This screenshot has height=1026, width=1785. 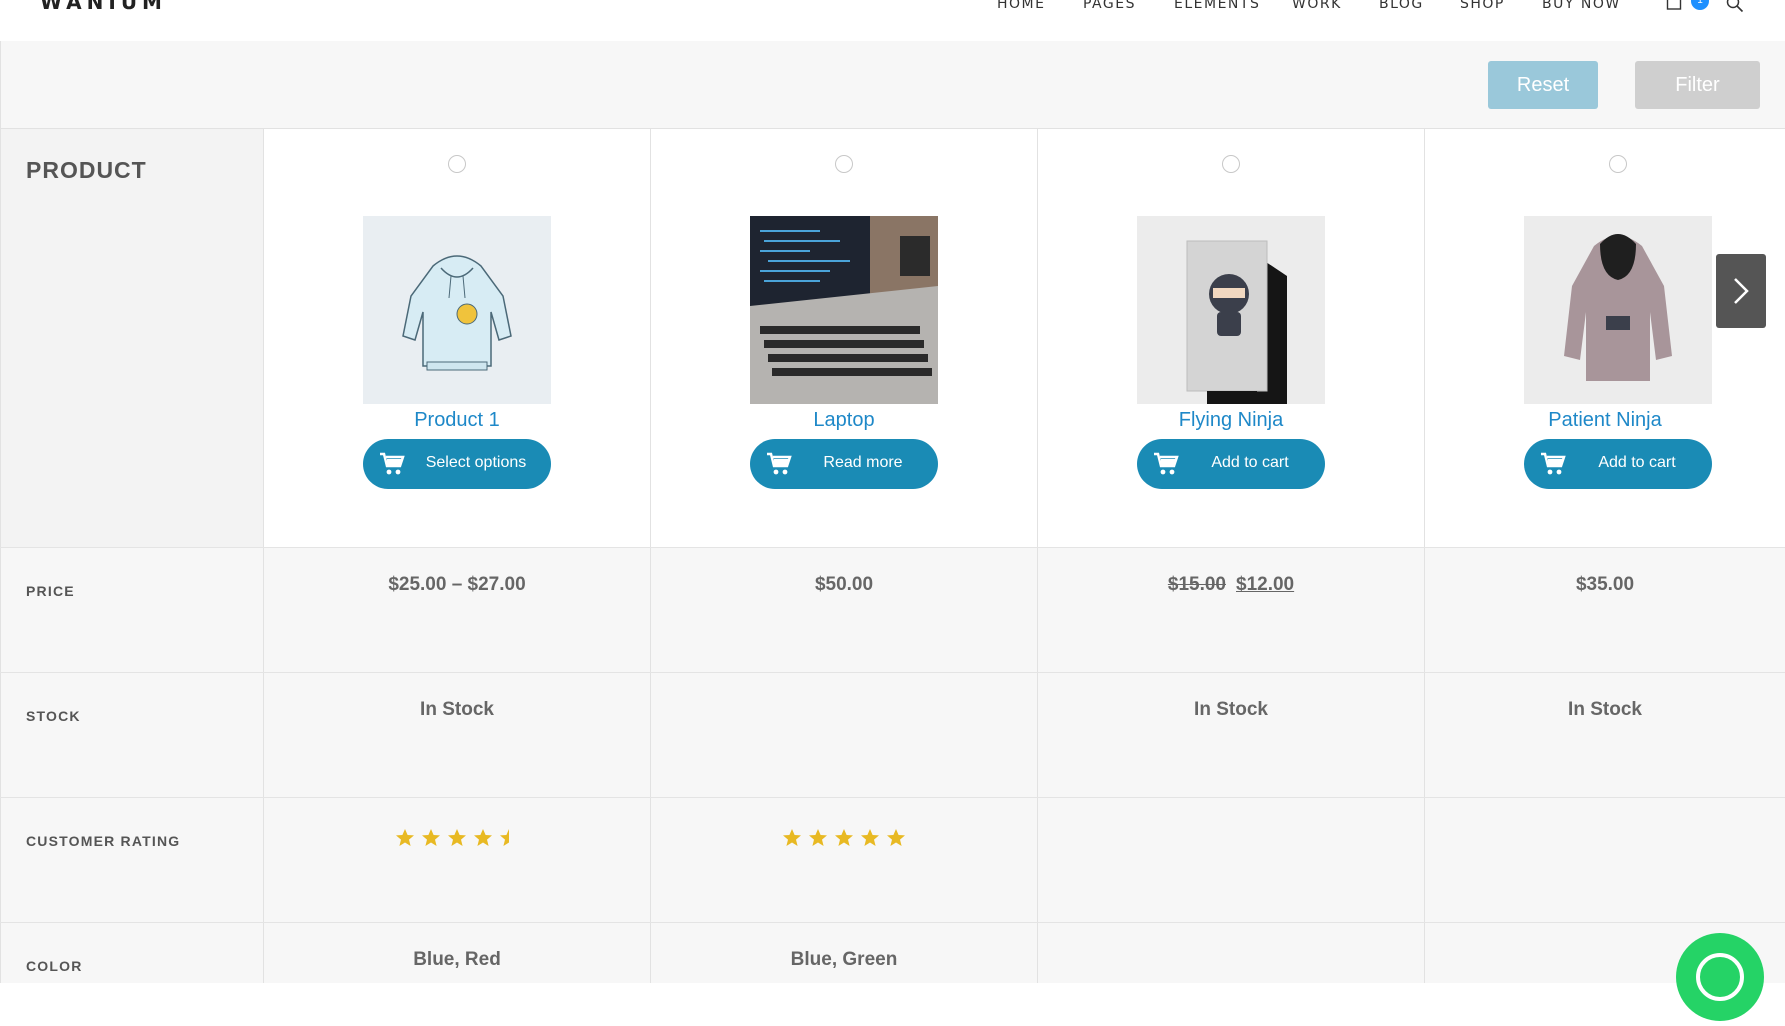 What do you see at coordinates (132, 610) in the screenshot?
I see `row-label-cell: PRICE` at bounding box center [132, 610].